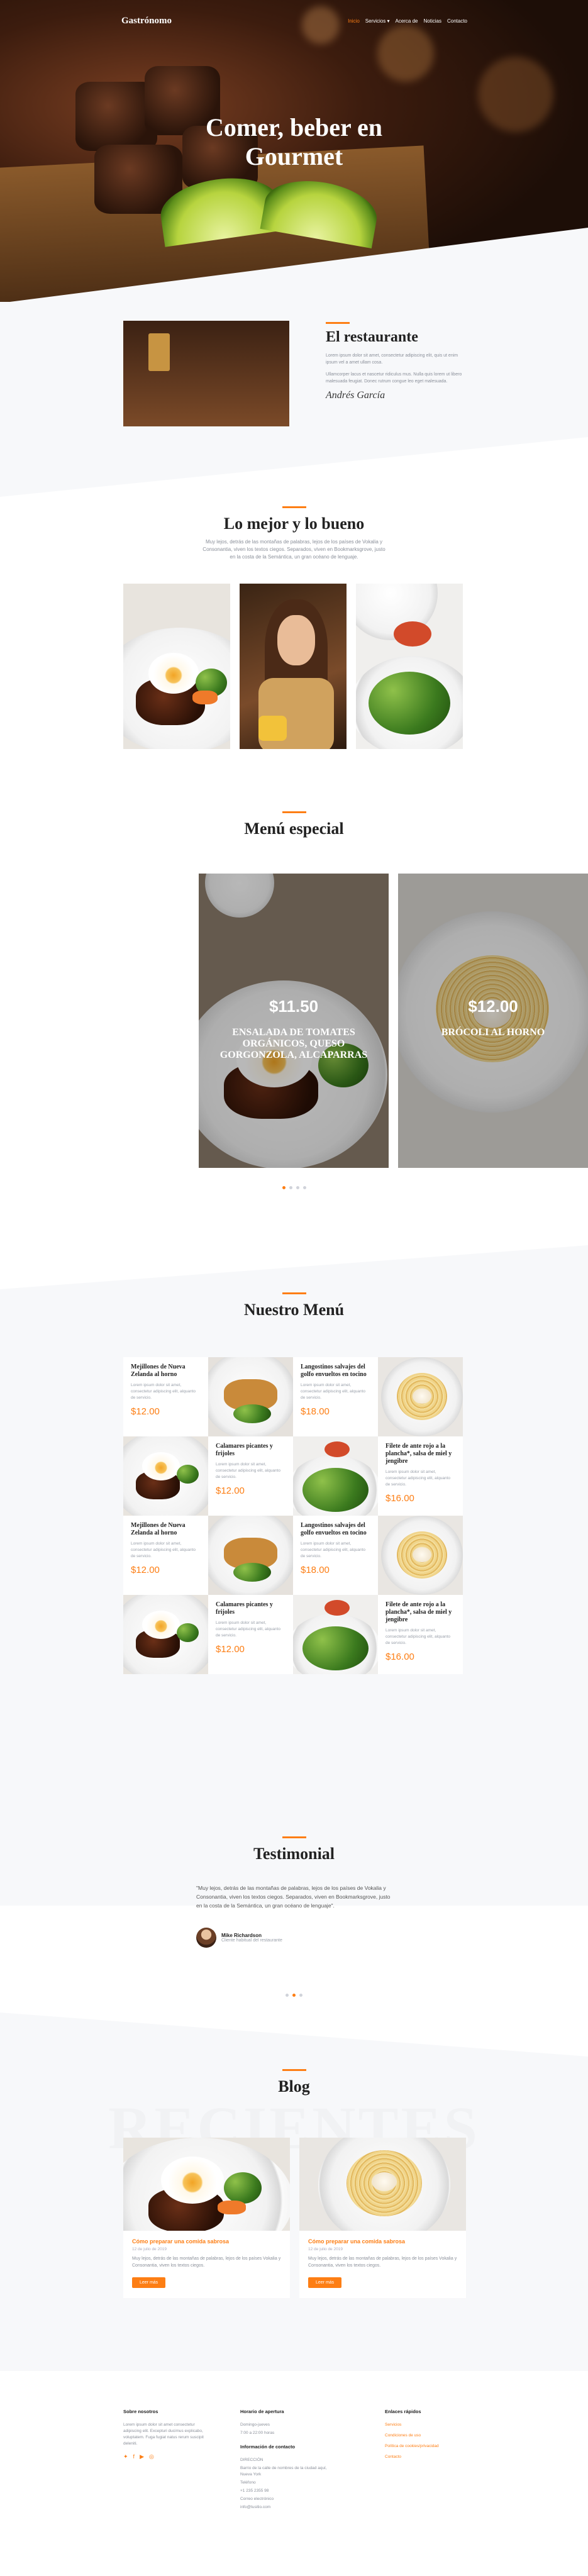  Describe the element at coordinates (432, 21) in the screenshot. I see `nav-item-noticias: Noticias` at that location.